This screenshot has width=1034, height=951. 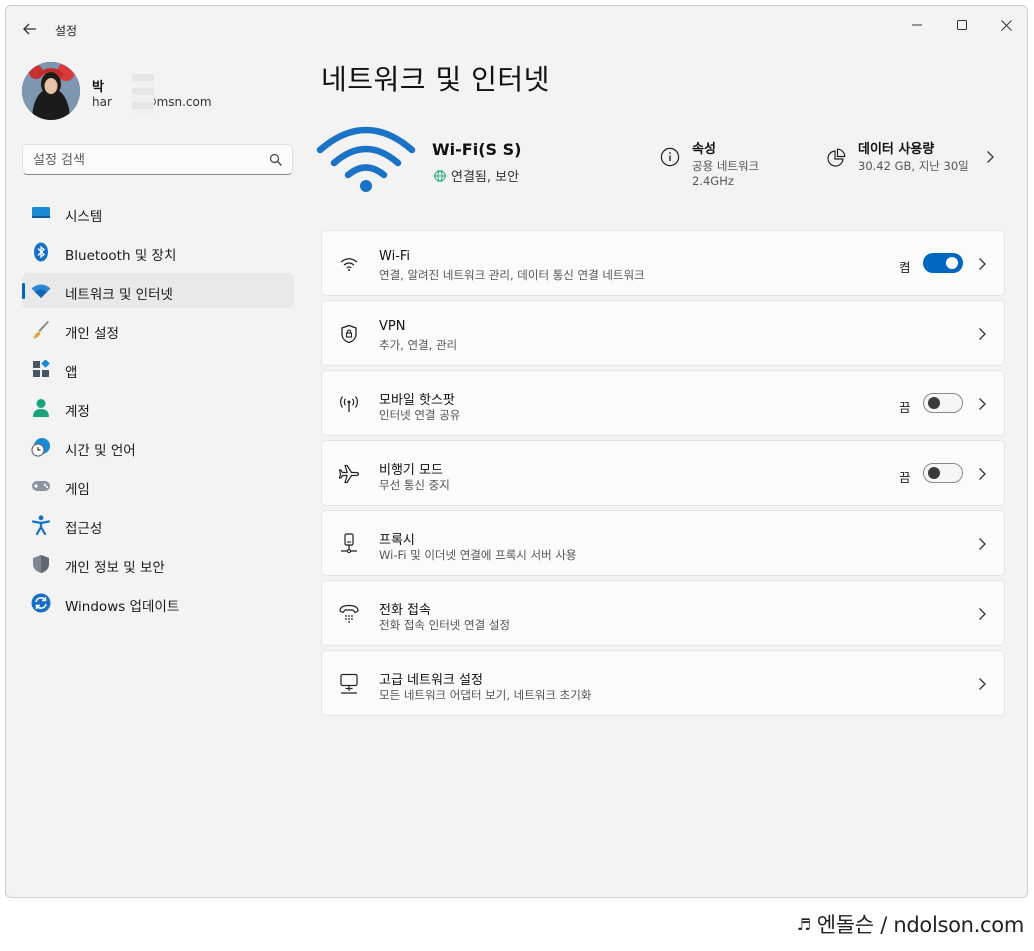 I want to click on card-vpn: VPN 추가, 연결, 관리, so click(x=663, y=333).